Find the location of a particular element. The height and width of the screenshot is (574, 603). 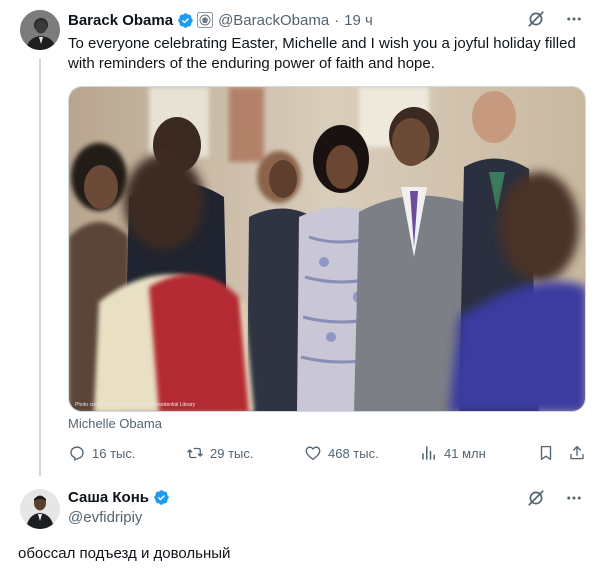

media-caption: Michelle Obama is located at coordinates (115, 423).